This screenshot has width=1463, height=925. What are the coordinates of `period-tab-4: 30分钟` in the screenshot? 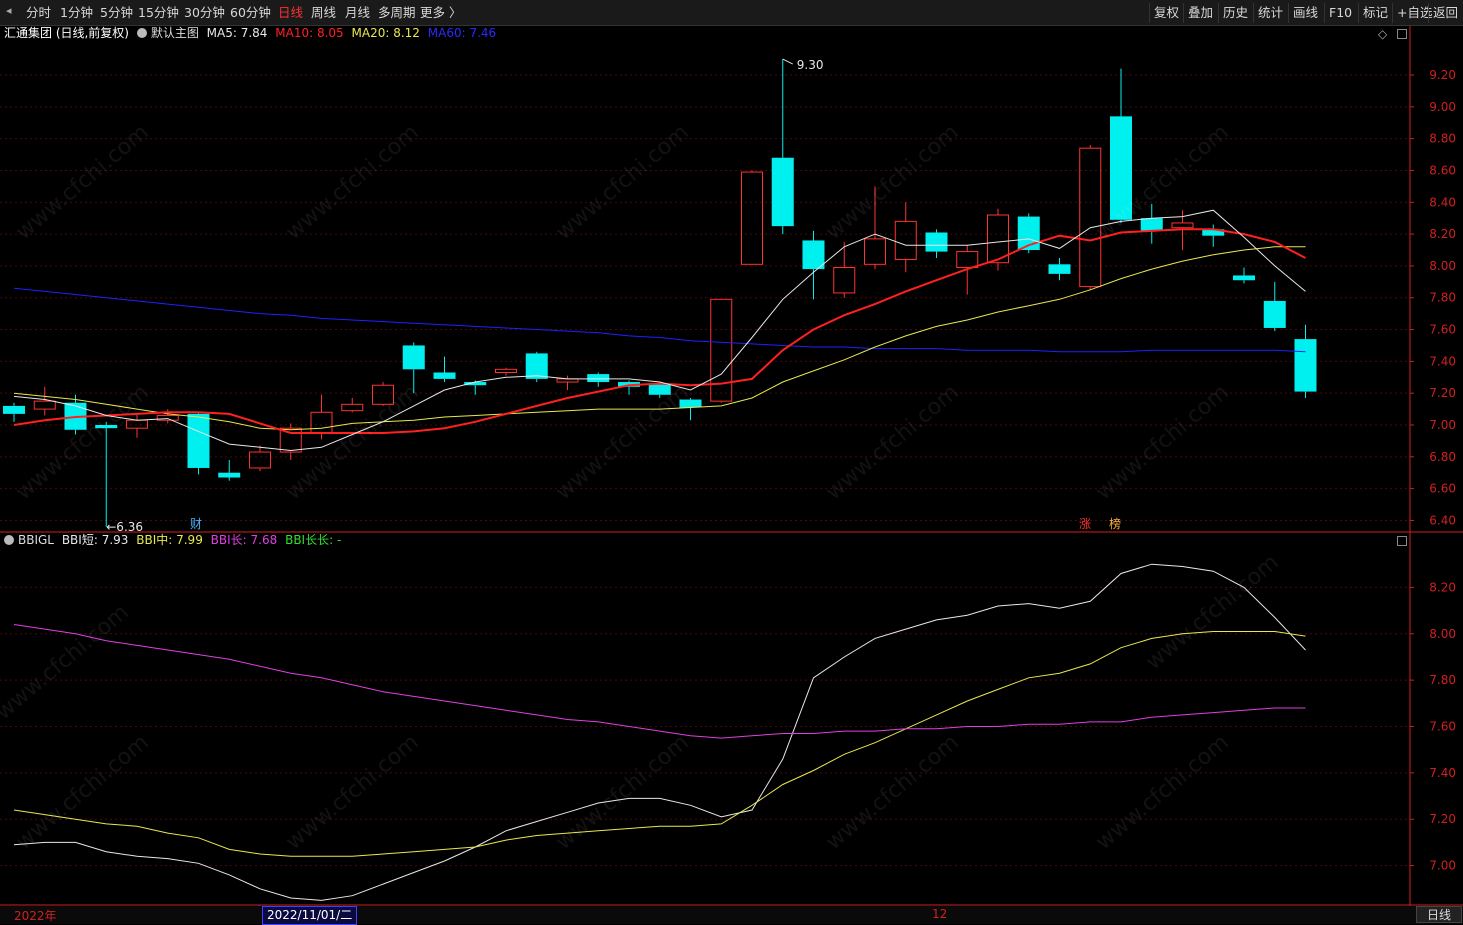 It's located at (204, 13).